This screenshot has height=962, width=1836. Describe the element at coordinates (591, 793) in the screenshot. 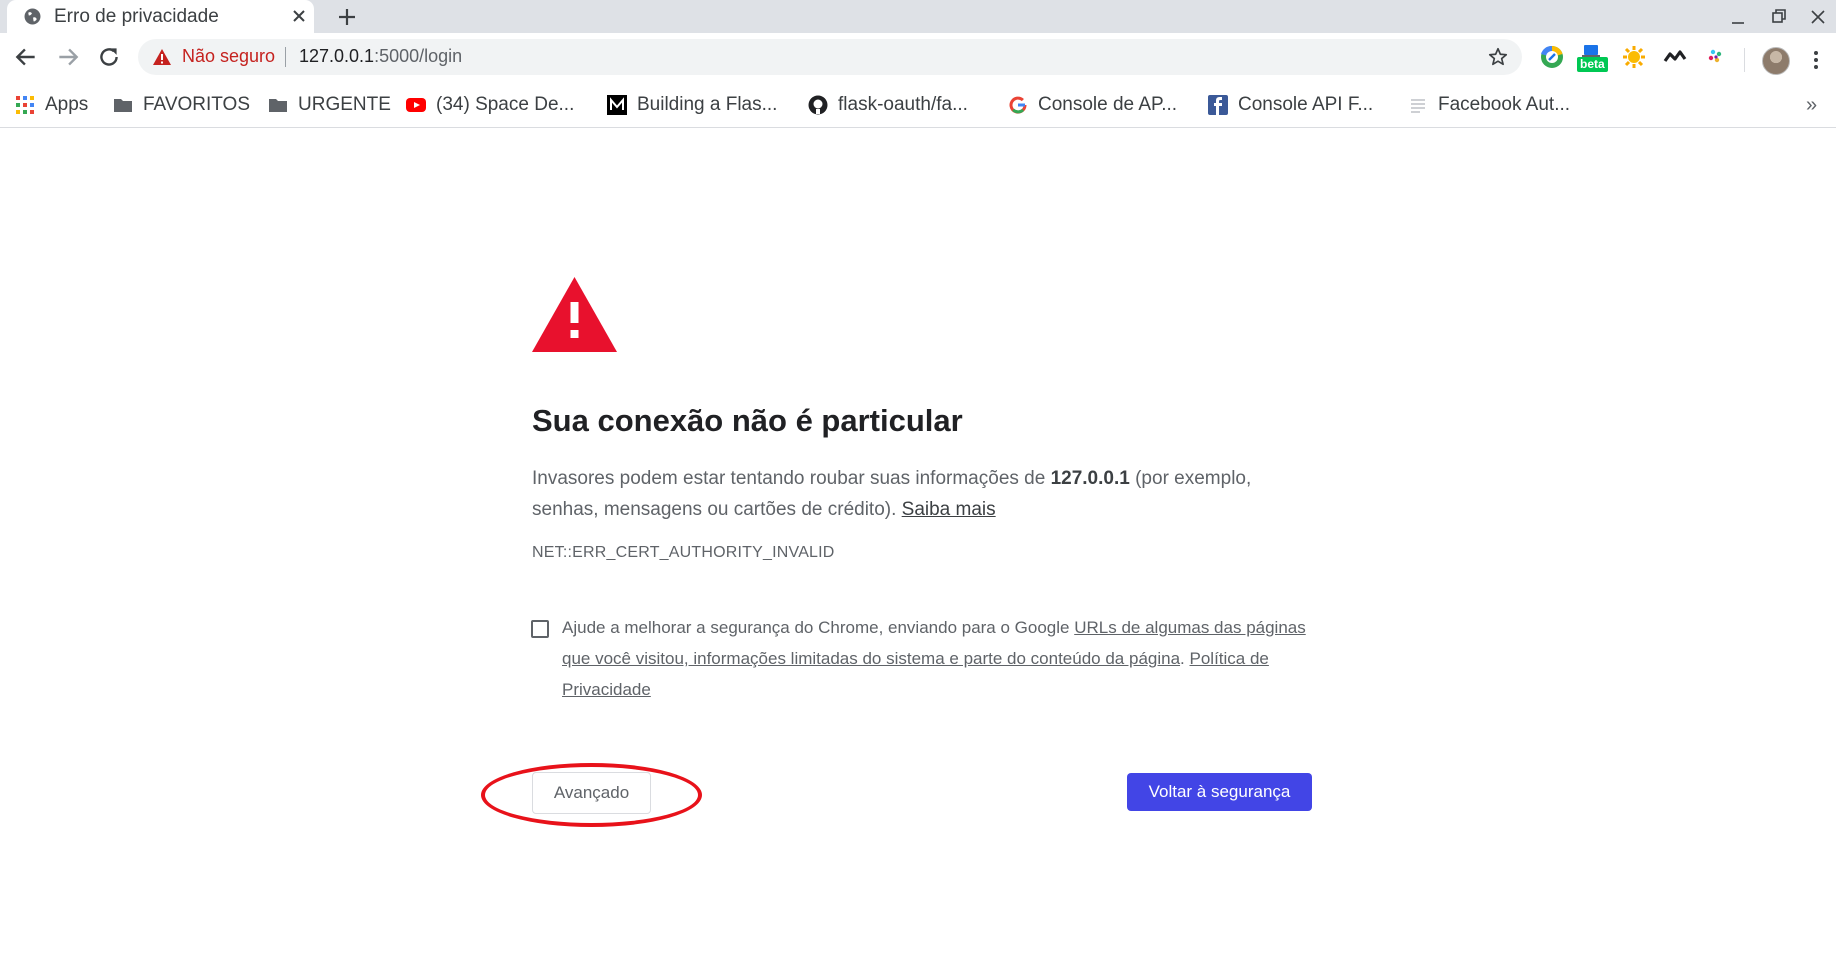

I see `advanced-button: Avançado` at that location.